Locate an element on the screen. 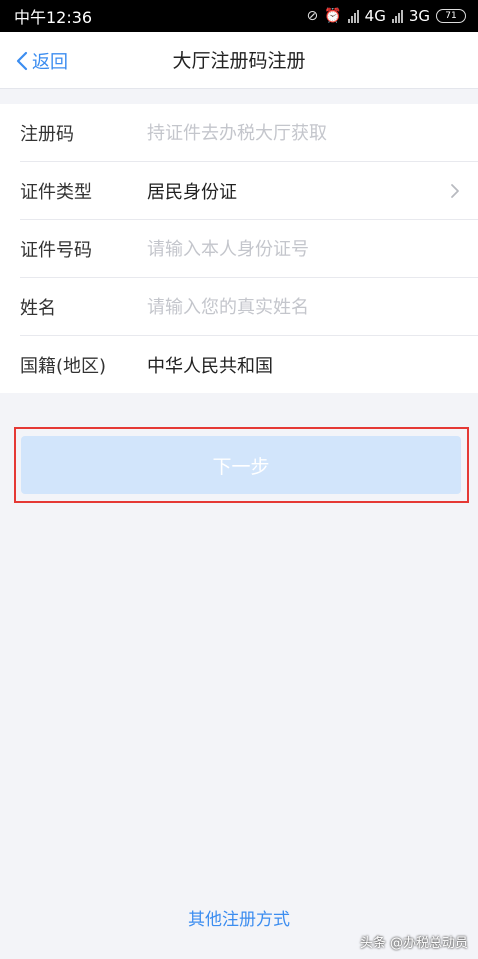 This screenshot has width=478, height=959. id-number-label: 证件号码 is located at coordinates (56, 250).